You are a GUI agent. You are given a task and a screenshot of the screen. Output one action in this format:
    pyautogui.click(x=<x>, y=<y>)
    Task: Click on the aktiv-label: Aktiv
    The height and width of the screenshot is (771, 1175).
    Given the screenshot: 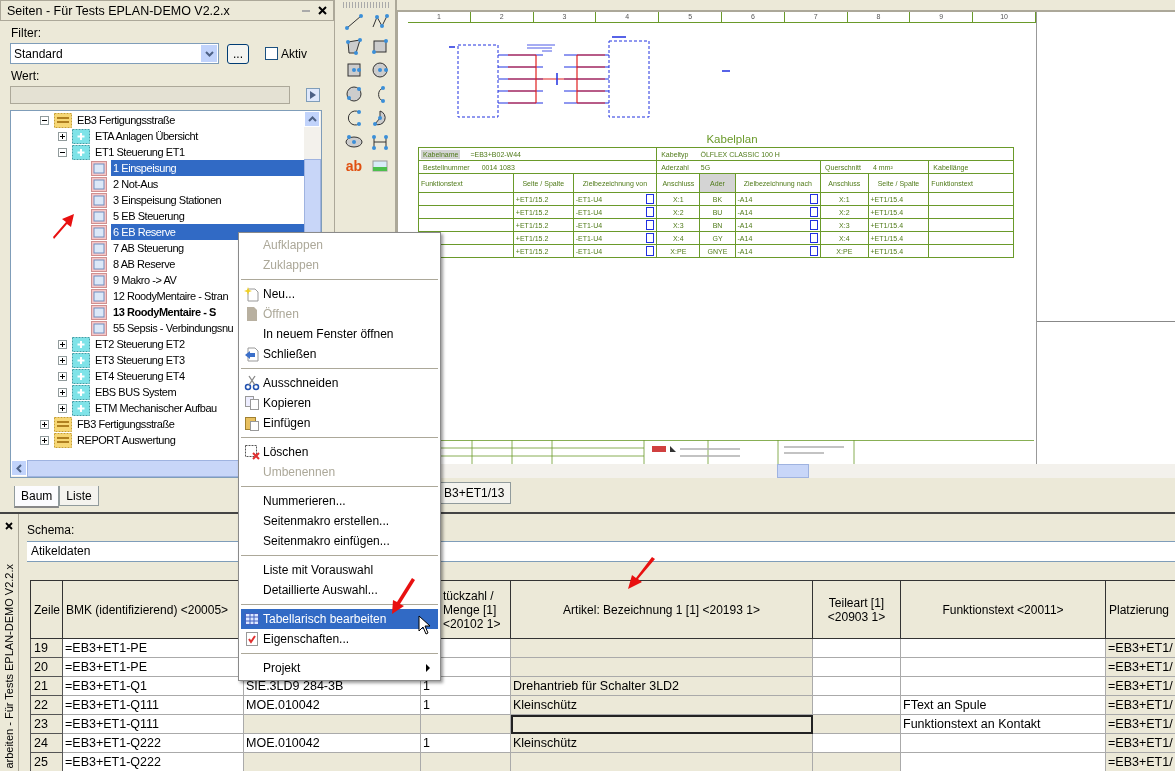 What is the action you would take?
    pyautogui.click(x=294, y=53)
    